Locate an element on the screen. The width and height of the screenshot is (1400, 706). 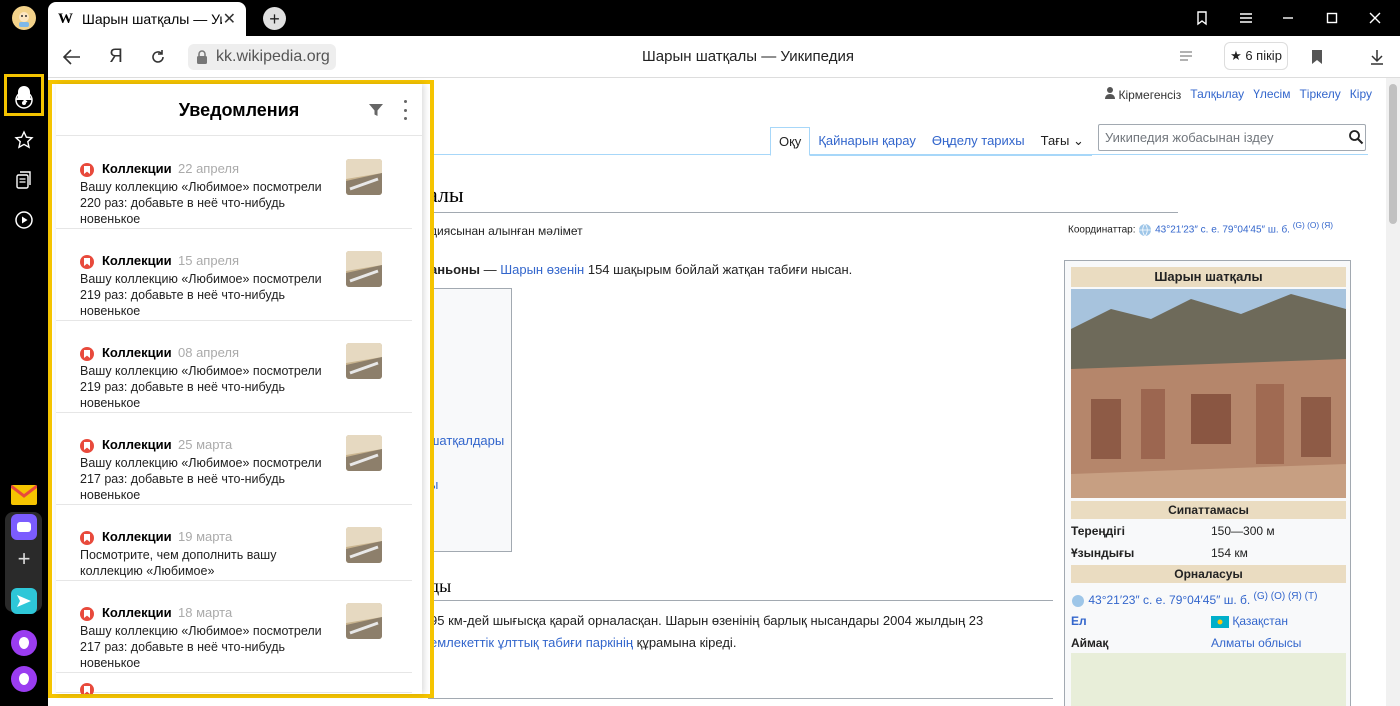
wiki-page-tabs: Оқу Қайнарын қарау Өңделу тарихы Тағы ⌄ is located at coordinates (931, 141).